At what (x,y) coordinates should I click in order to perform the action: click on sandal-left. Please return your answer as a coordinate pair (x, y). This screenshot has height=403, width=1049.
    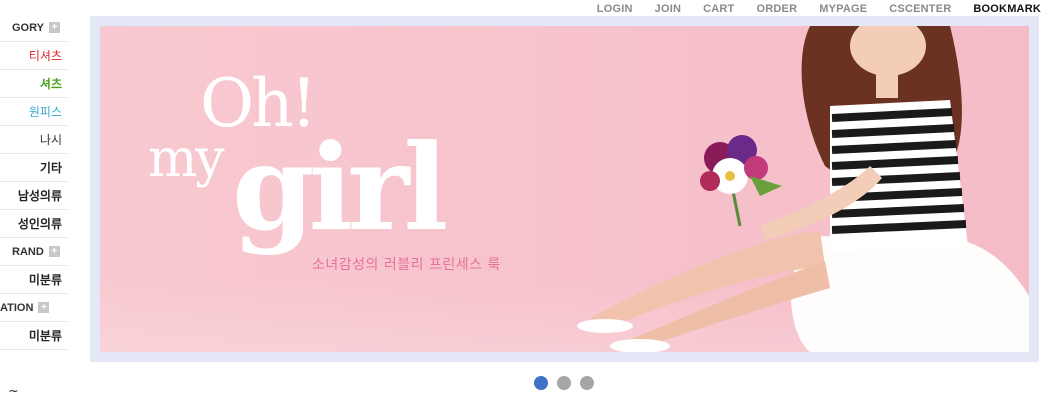
    Looking at the image, I should click on (605, 326).